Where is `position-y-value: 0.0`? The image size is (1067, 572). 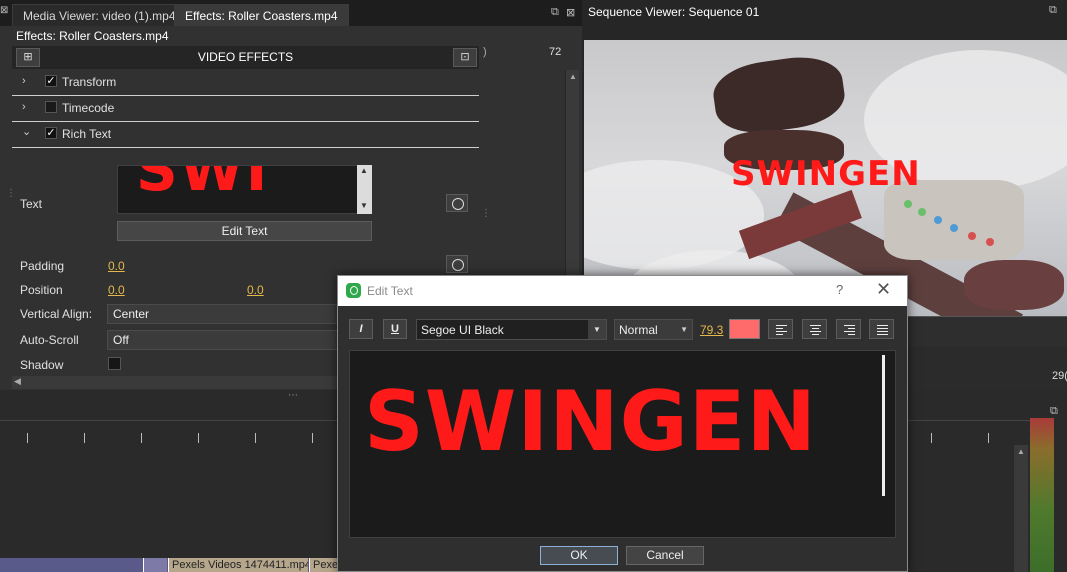
position-y-value: 0.0 is located at coordinates (255, 290).